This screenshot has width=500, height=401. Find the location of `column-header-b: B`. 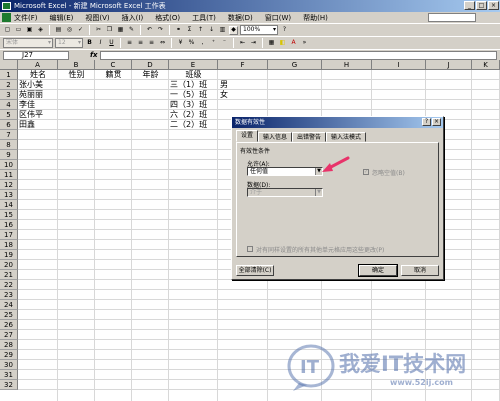

column-header-b: B is located at coordinates (76, 65).